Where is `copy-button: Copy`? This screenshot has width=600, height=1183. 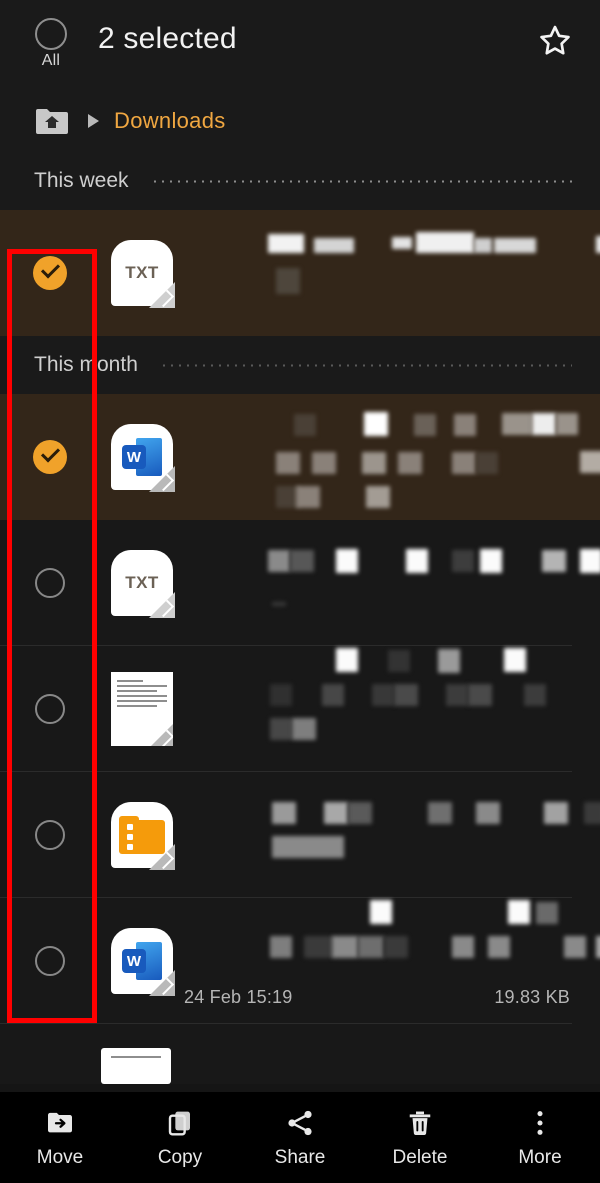
copy-button: Copy is located at coordinates (180, 1138).